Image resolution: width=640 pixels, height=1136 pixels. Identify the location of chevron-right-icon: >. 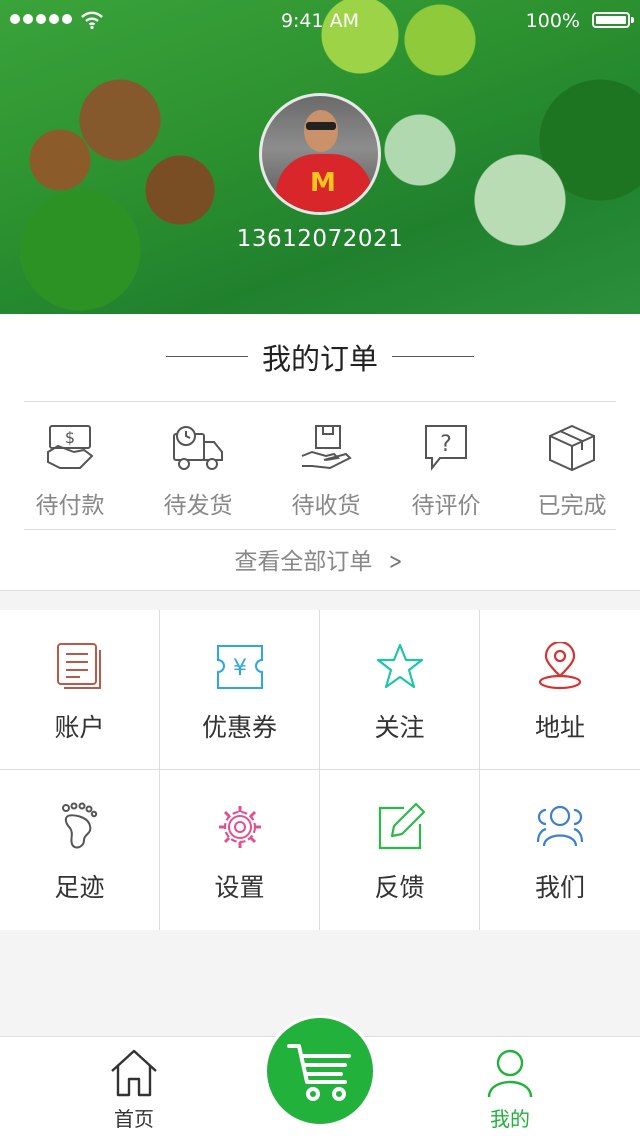
(396, 562).